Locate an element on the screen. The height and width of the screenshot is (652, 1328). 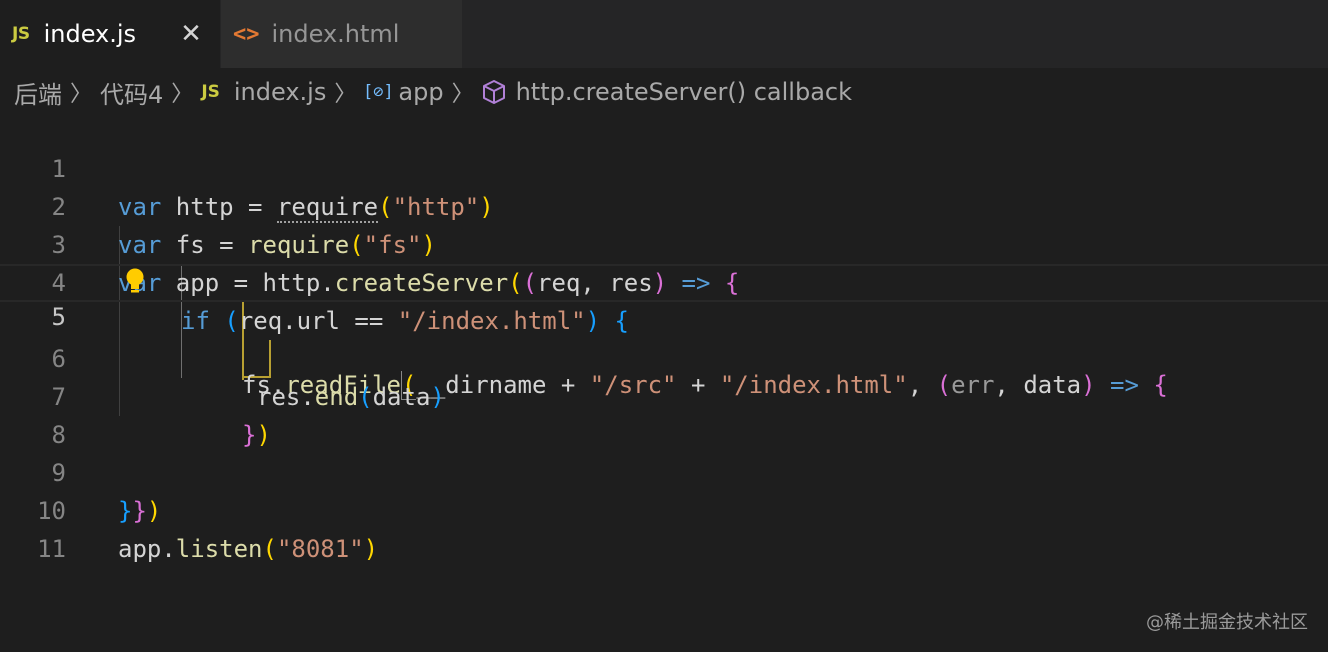
tab-index-js: JS index.js ✕ is located at coordinates (110, 34).